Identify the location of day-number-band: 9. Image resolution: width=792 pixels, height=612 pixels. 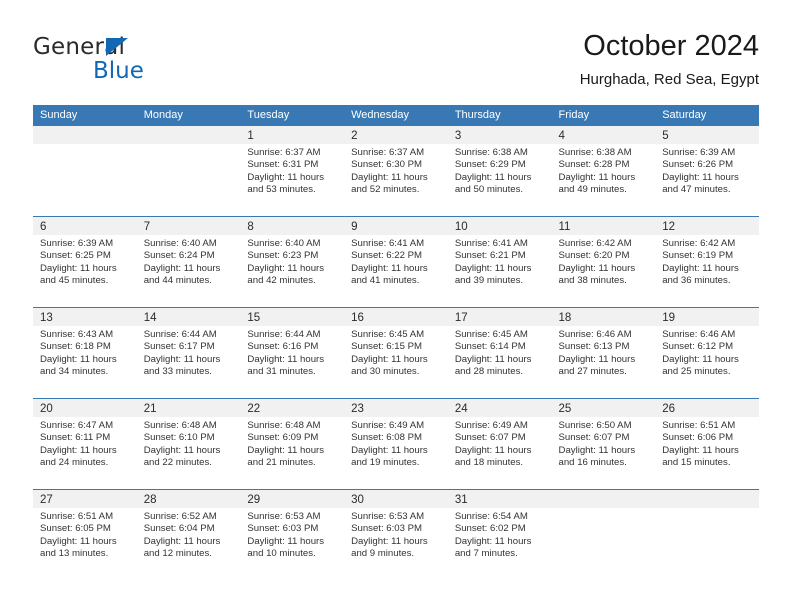
(396, 226).